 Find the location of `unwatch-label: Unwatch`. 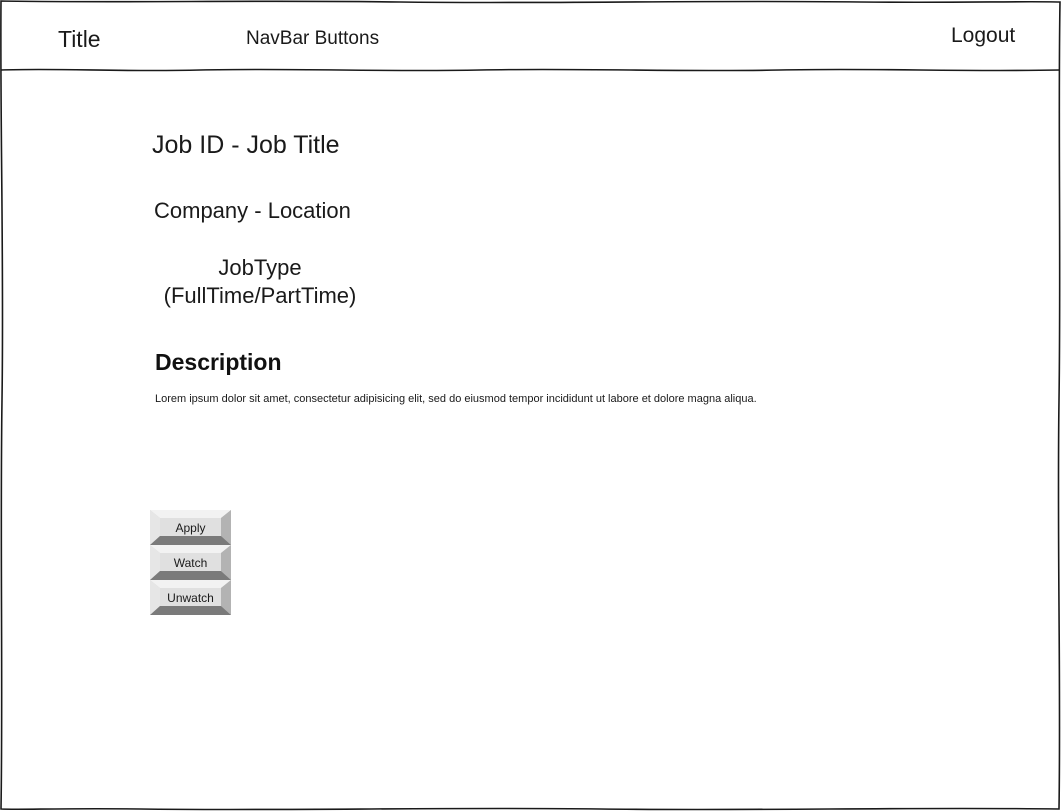

unwatch-label: Unwatch is located at coordinates (190, 598).